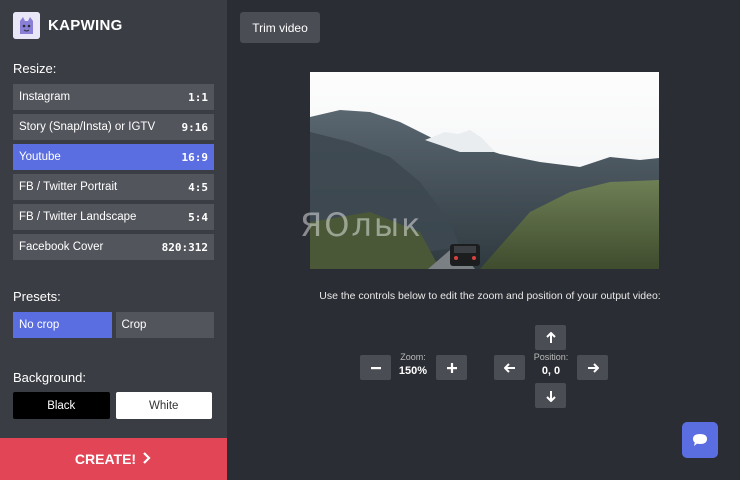  What do you see at coordinates (413, 371) in the screenshot?
I see `zoom-value: 150%` at bounding box center [413, 371].